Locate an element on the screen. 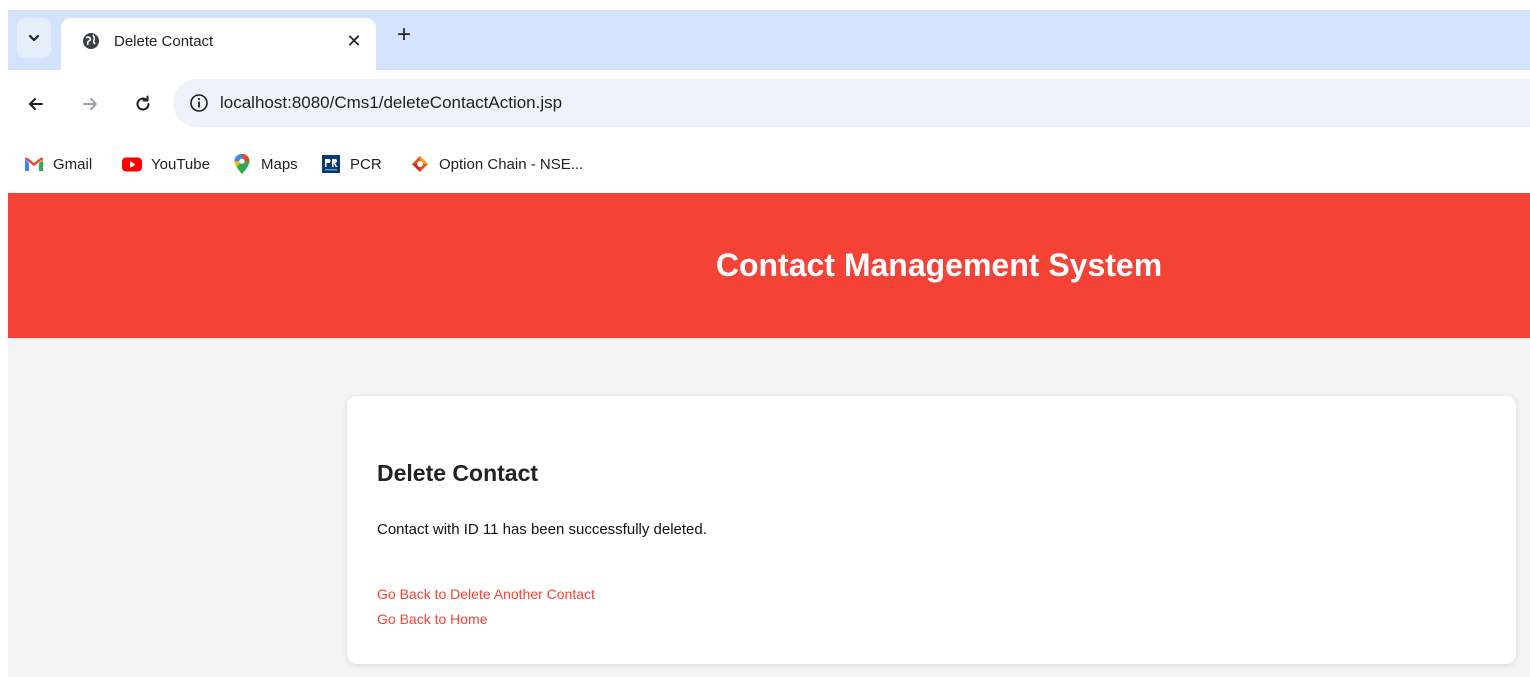  card-heading: Delete Contact is located at coordinates (458, 473).